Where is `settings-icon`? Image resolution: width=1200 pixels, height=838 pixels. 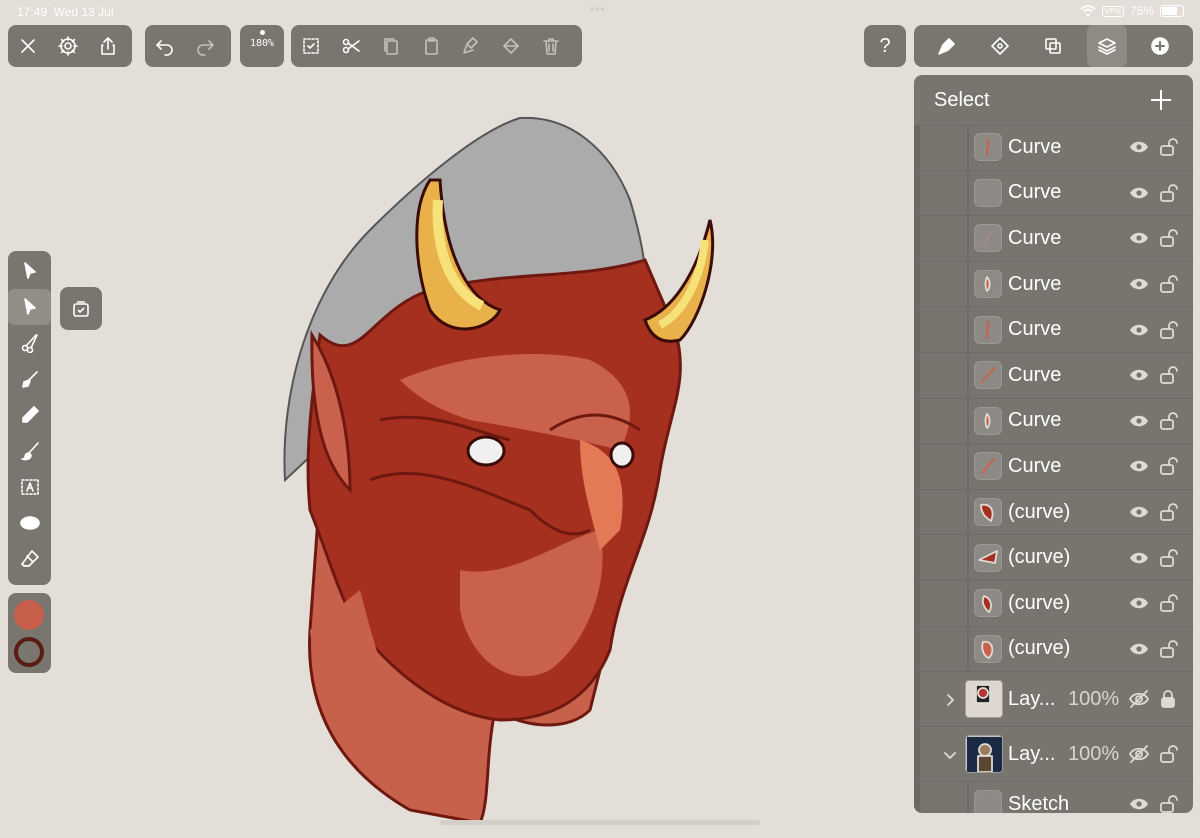
settings-icon is located at coordinates (68, 46).